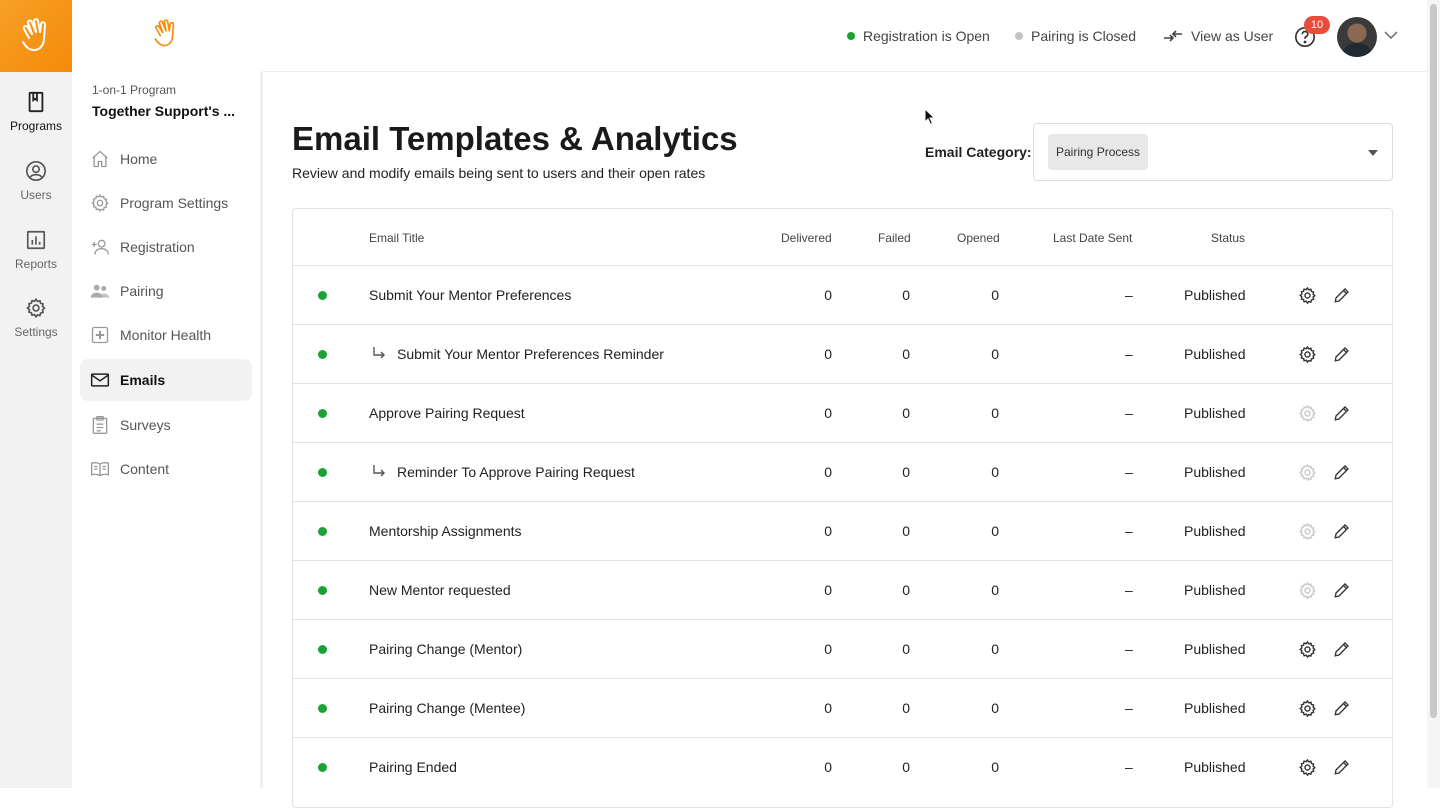 The height and width of the screenshot is (808, 1440). Describe the element at coordinates (445, 649) in the screenshot. I see `email-title: Pairing Change (Mentor)` at that location.